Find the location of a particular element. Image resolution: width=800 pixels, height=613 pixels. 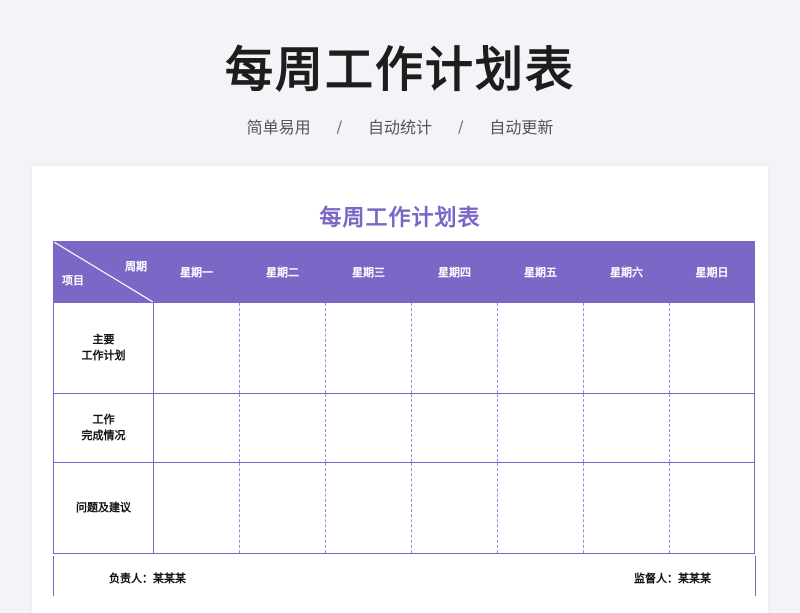

header-row: 周期 项目 星期一 星期二 星期三 星期四 星期五 星期六 星期日 is located at coordinates (404, 272).